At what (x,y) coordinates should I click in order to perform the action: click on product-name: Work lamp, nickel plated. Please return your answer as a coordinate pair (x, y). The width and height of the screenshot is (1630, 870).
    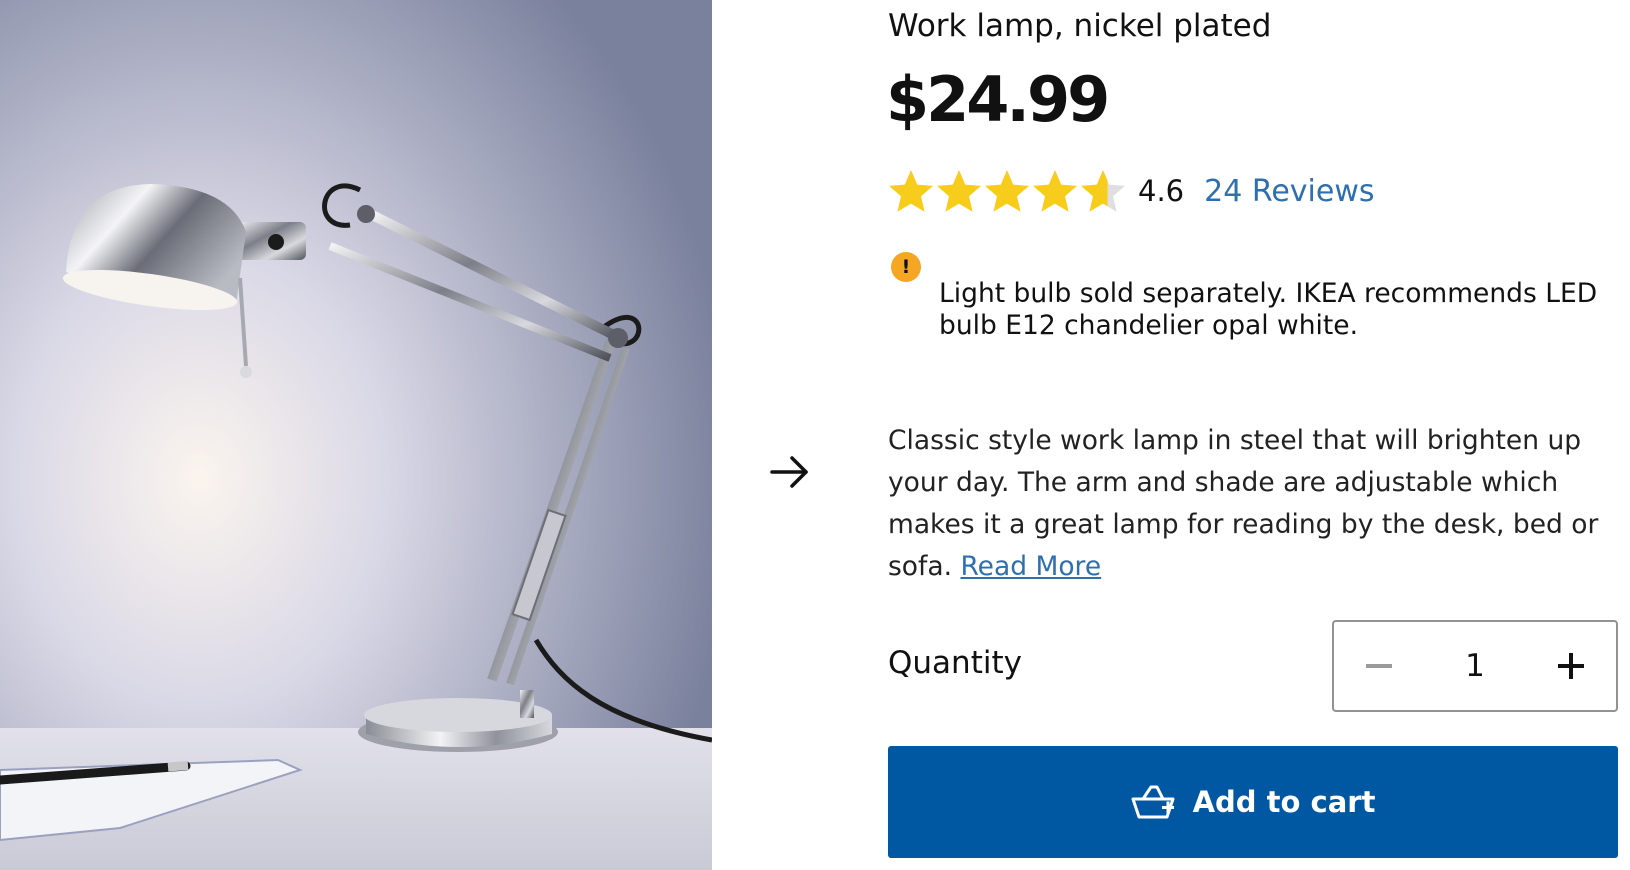
    Looking at the image, I should click on (1080, 26).